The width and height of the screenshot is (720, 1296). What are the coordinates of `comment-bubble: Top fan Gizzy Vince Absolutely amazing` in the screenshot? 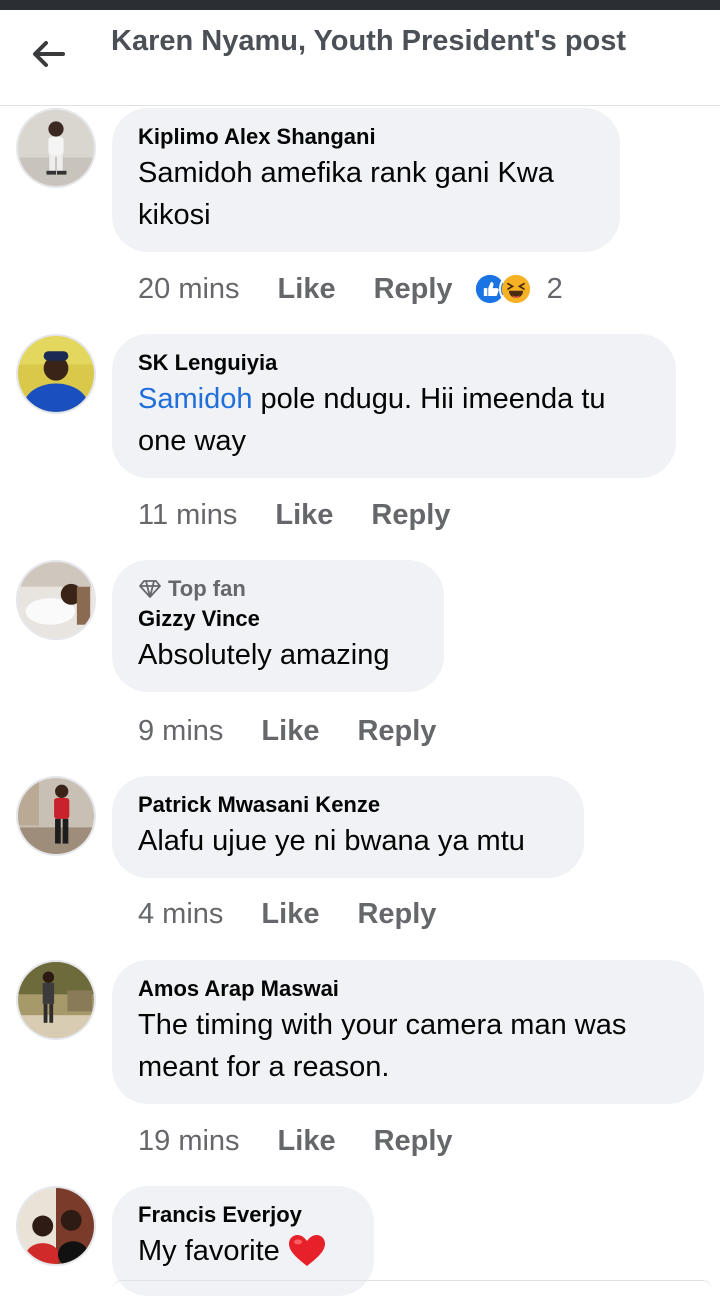 It's located at (278, 626).